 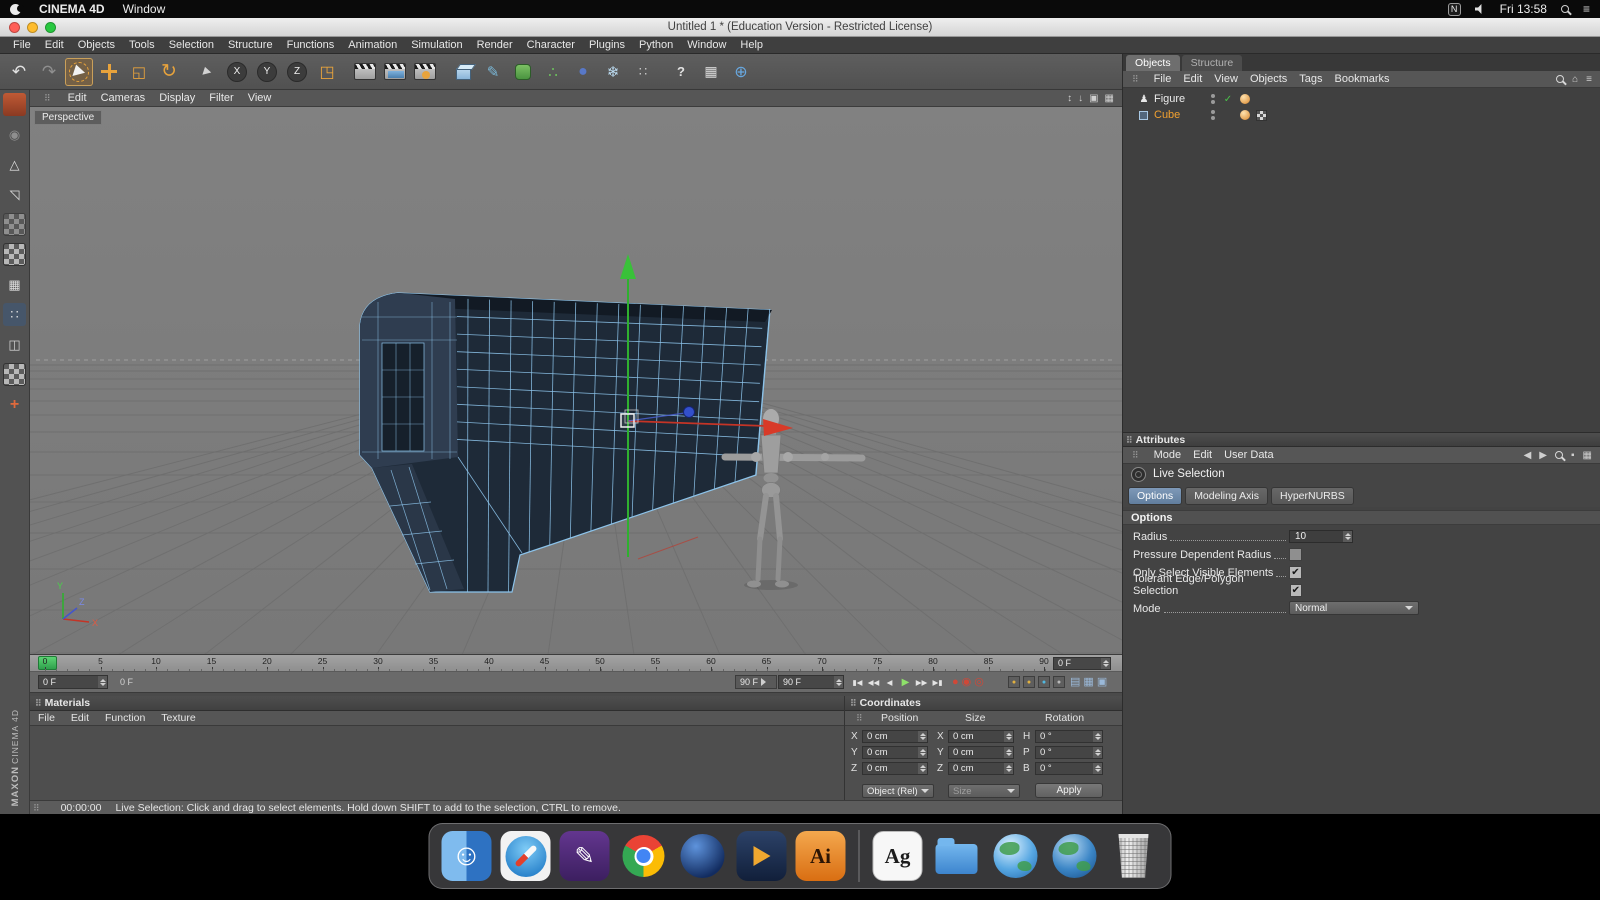 I want to click on undo-icon: ↶, so click(x=19, y=72).